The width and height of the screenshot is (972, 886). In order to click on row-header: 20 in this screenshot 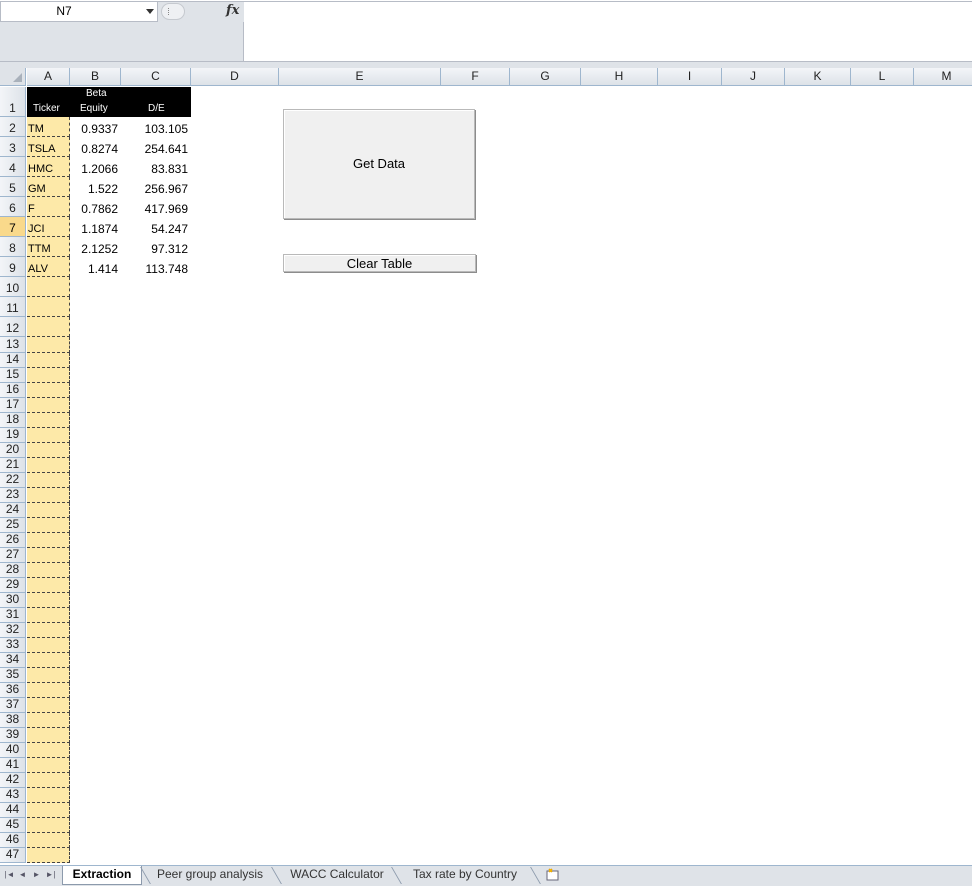, I will do `click(13, 450)`.